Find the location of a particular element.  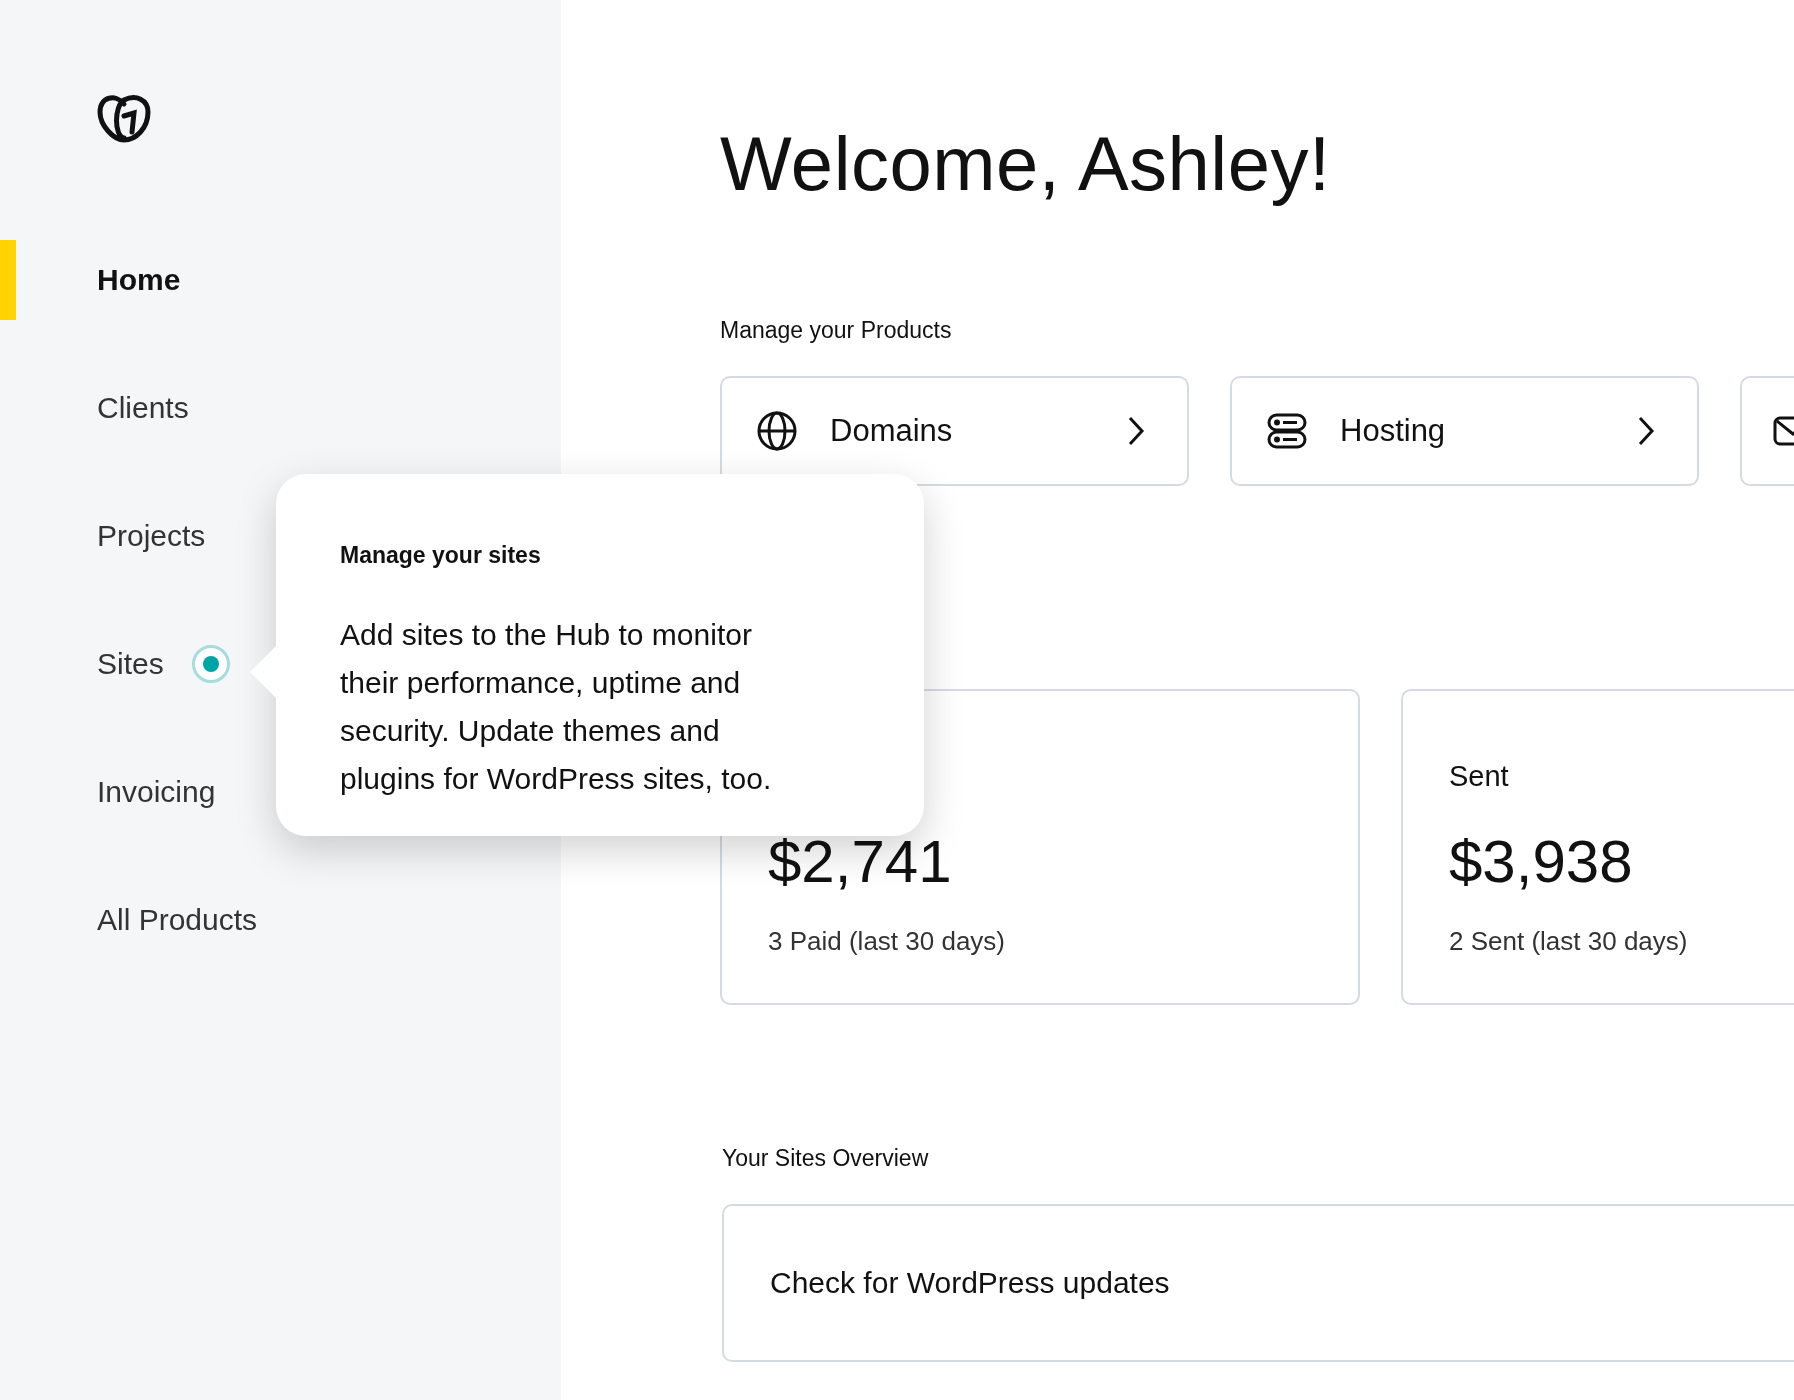

sidebar-item: Invoicing is located at coordinates (156, 792).